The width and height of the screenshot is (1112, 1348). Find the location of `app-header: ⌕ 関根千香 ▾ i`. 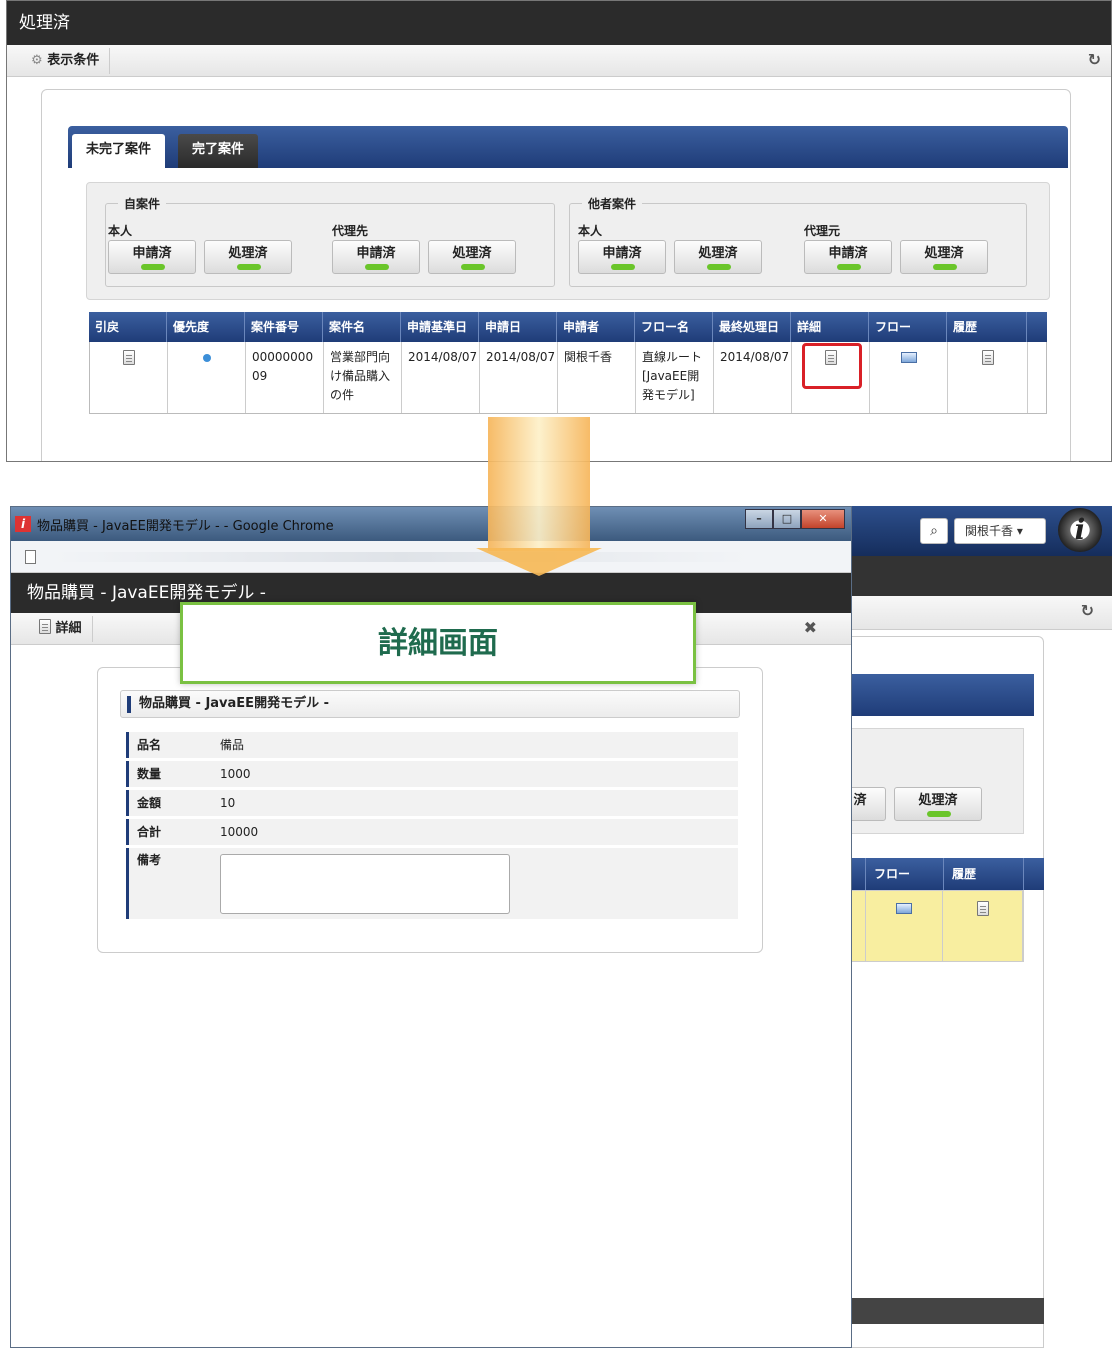

app-header: ⌕ 関根千香 ▾ i is located at coordinates (980, 531).